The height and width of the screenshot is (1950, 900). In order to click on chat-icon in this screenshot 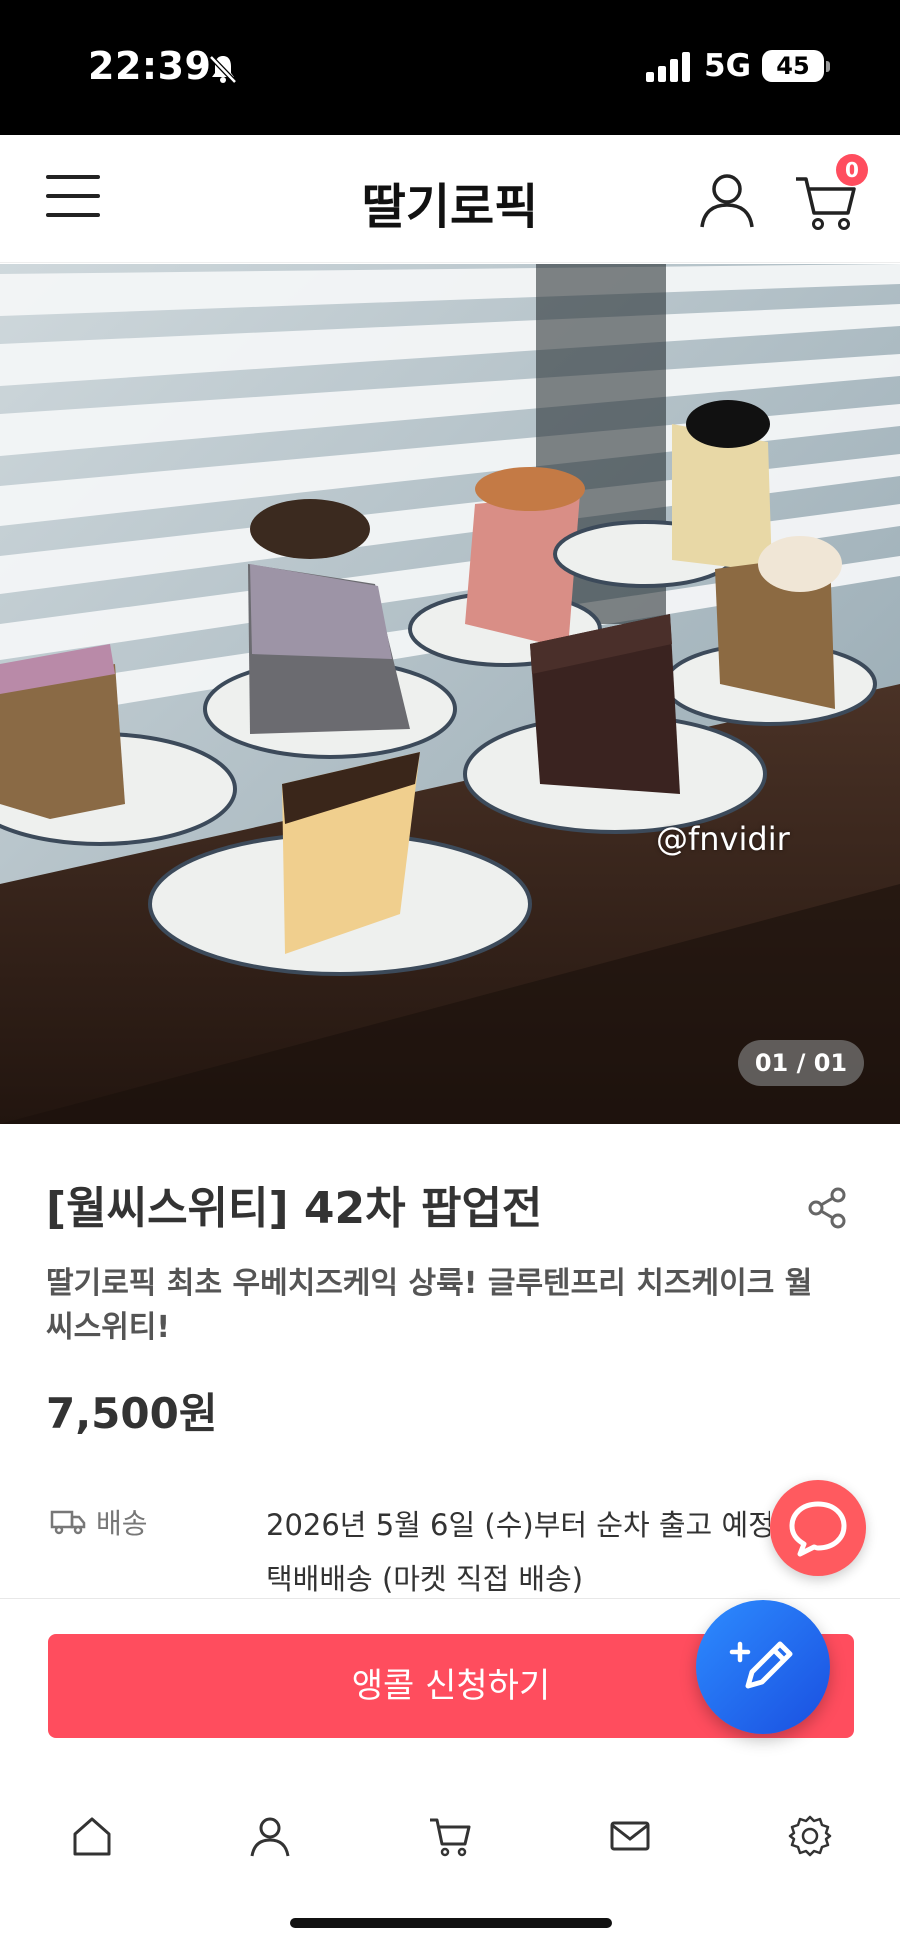, I will do `click(818, 1529)`.